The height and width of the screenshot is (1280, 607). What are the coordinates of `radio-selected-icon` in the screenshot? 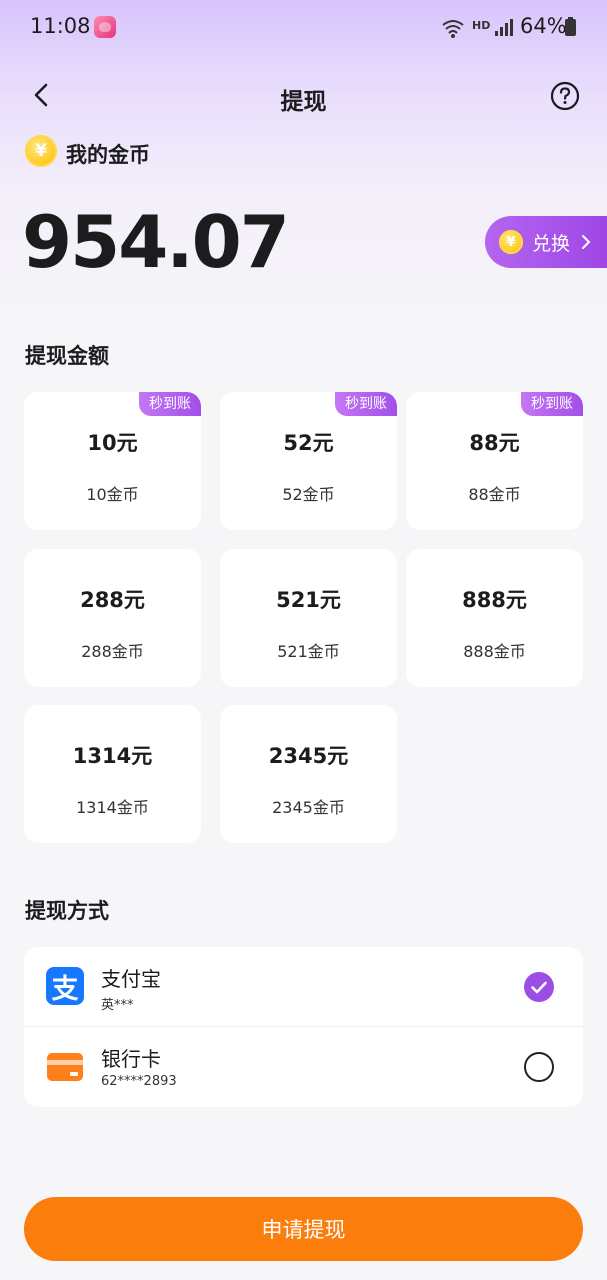 It's located at (539, 987).